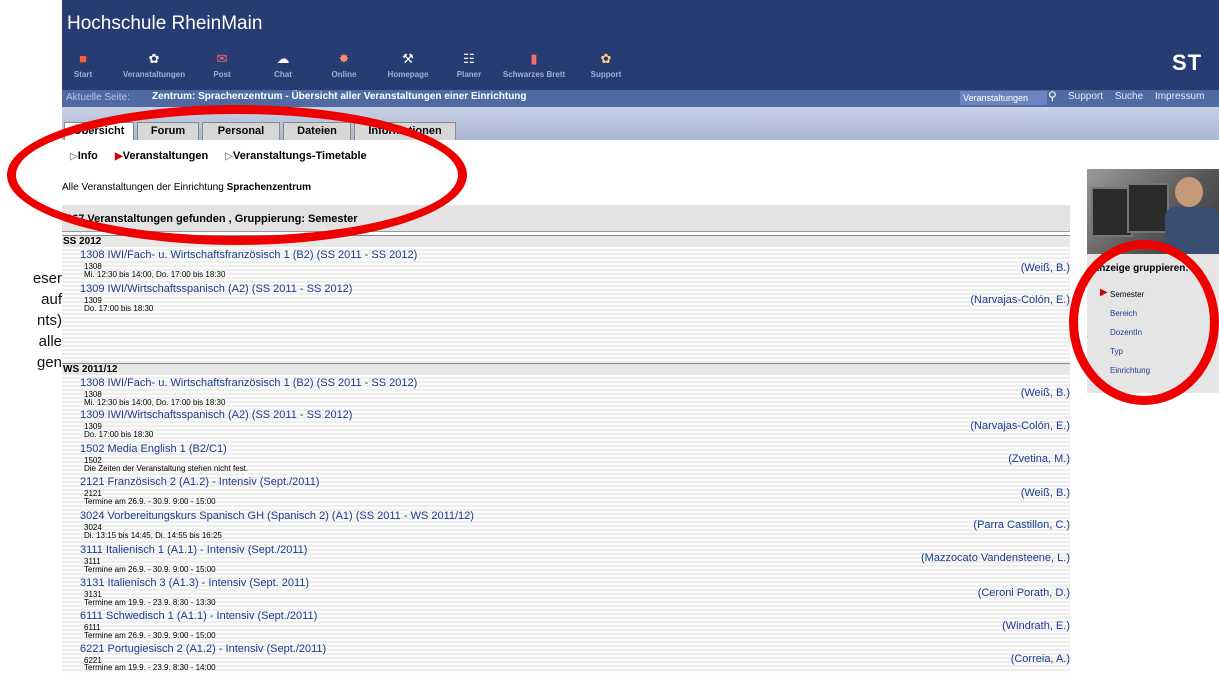  Describe the element at coordinates (606, 68) in the screenshot. I see `nav-support: ✿ Support` at that location.